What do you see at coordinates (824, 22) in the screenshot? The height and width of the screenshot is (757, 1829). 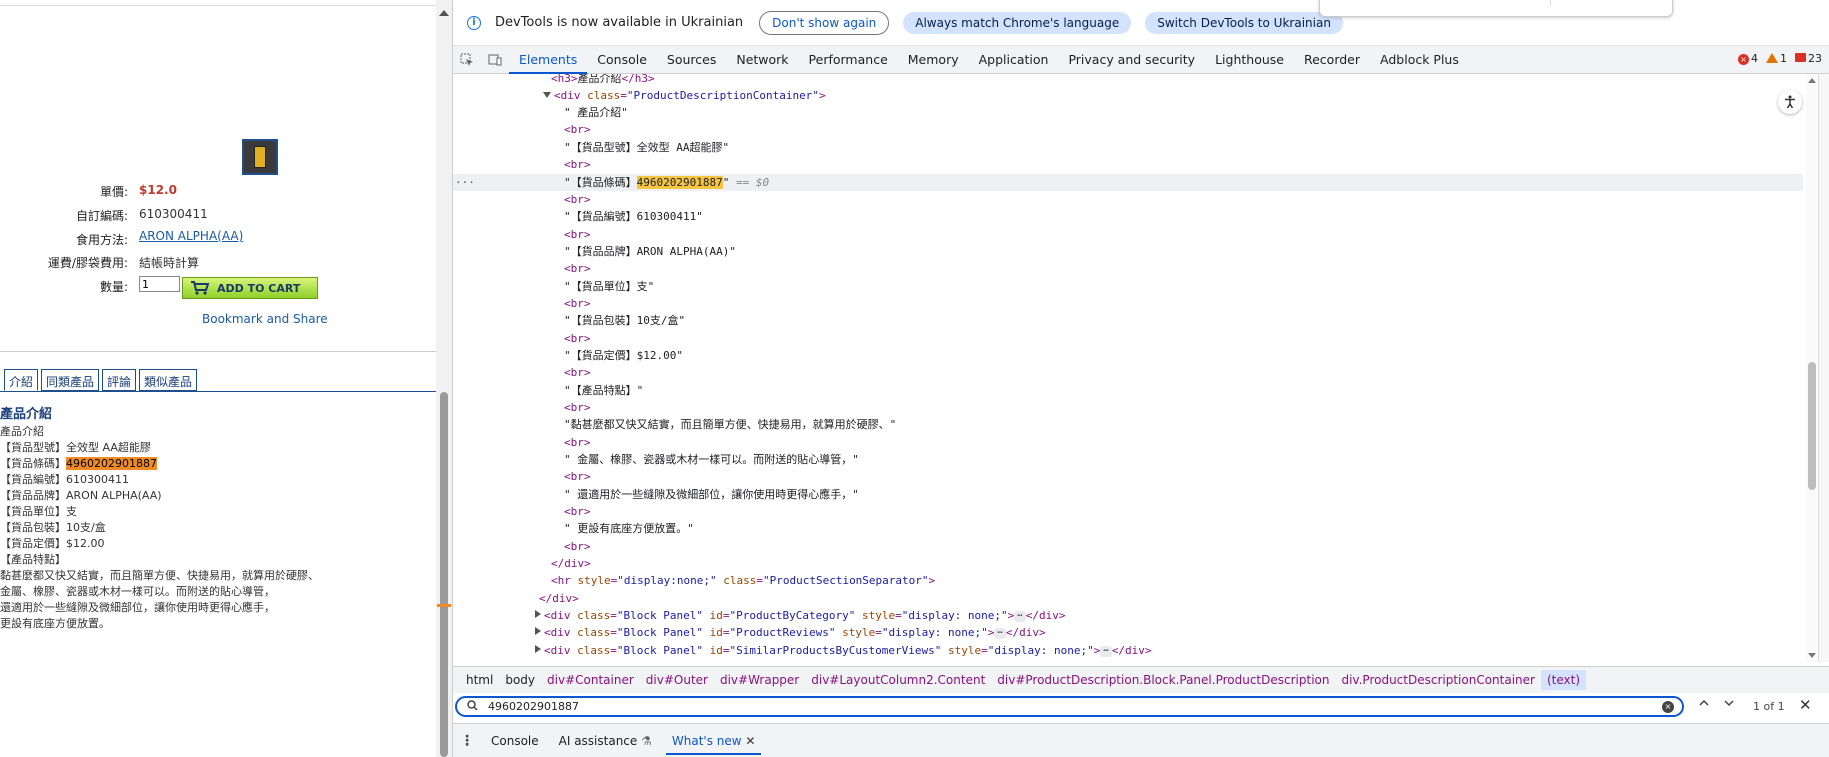 I see `dont-show-again-button: Don't show again` at bounding box center [824, 22].